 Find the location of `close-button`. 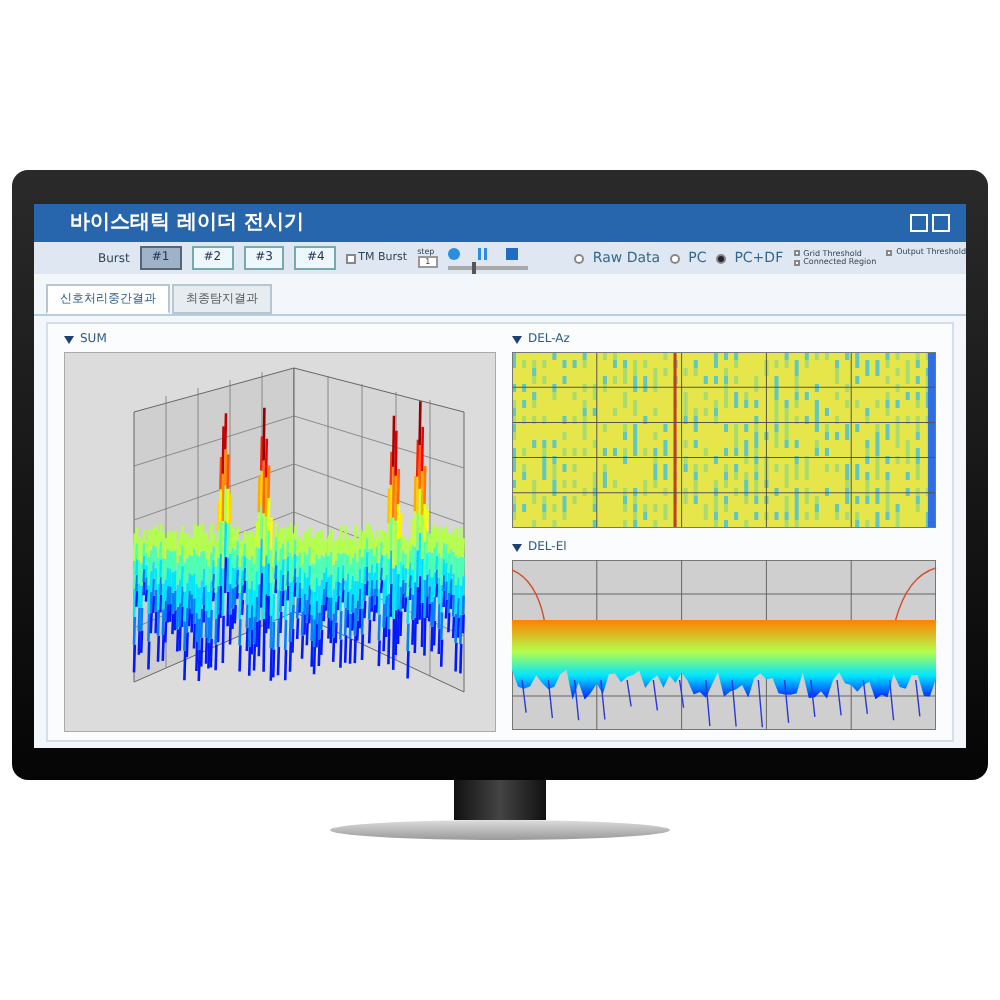

close-button is located at coordinates (941, 223).